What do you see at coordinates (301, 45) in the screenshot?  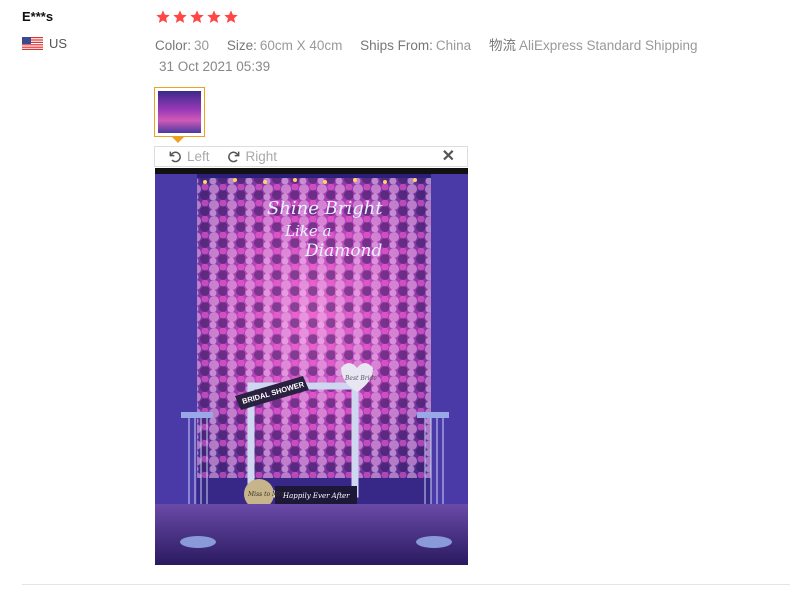 I see `size-value: 60cm X 40cm` at bounding box center [301, 45].